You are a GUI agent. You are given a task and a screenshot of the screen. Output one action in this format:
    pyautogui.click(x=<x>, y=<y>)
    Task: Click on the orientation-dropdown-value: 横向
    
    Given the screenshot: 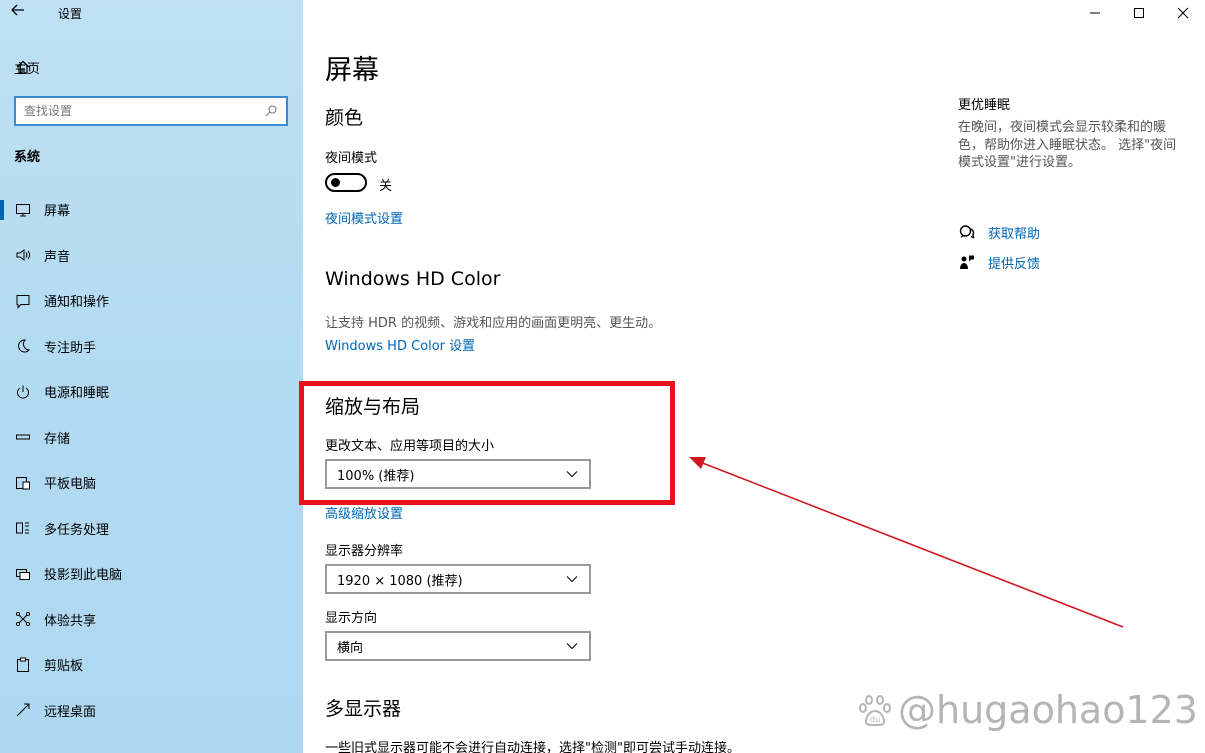 What is the action you would take?
    pyautogui.click(x=350, y=648)
    